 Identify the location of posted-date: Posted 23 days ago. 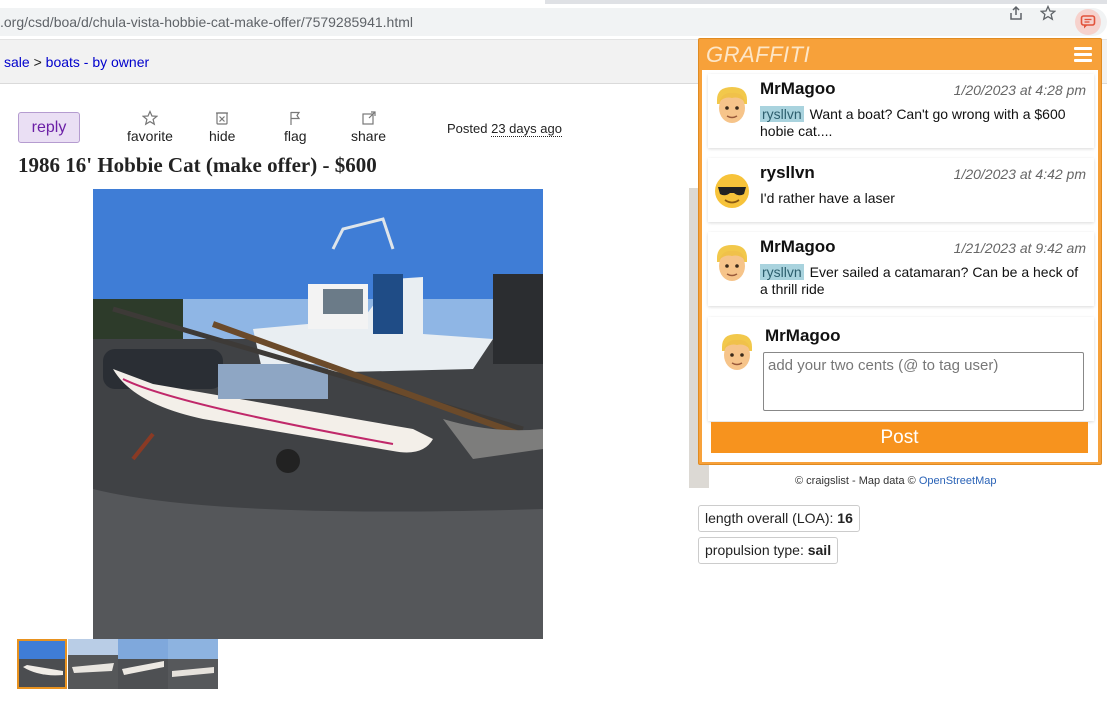
(504, 129).